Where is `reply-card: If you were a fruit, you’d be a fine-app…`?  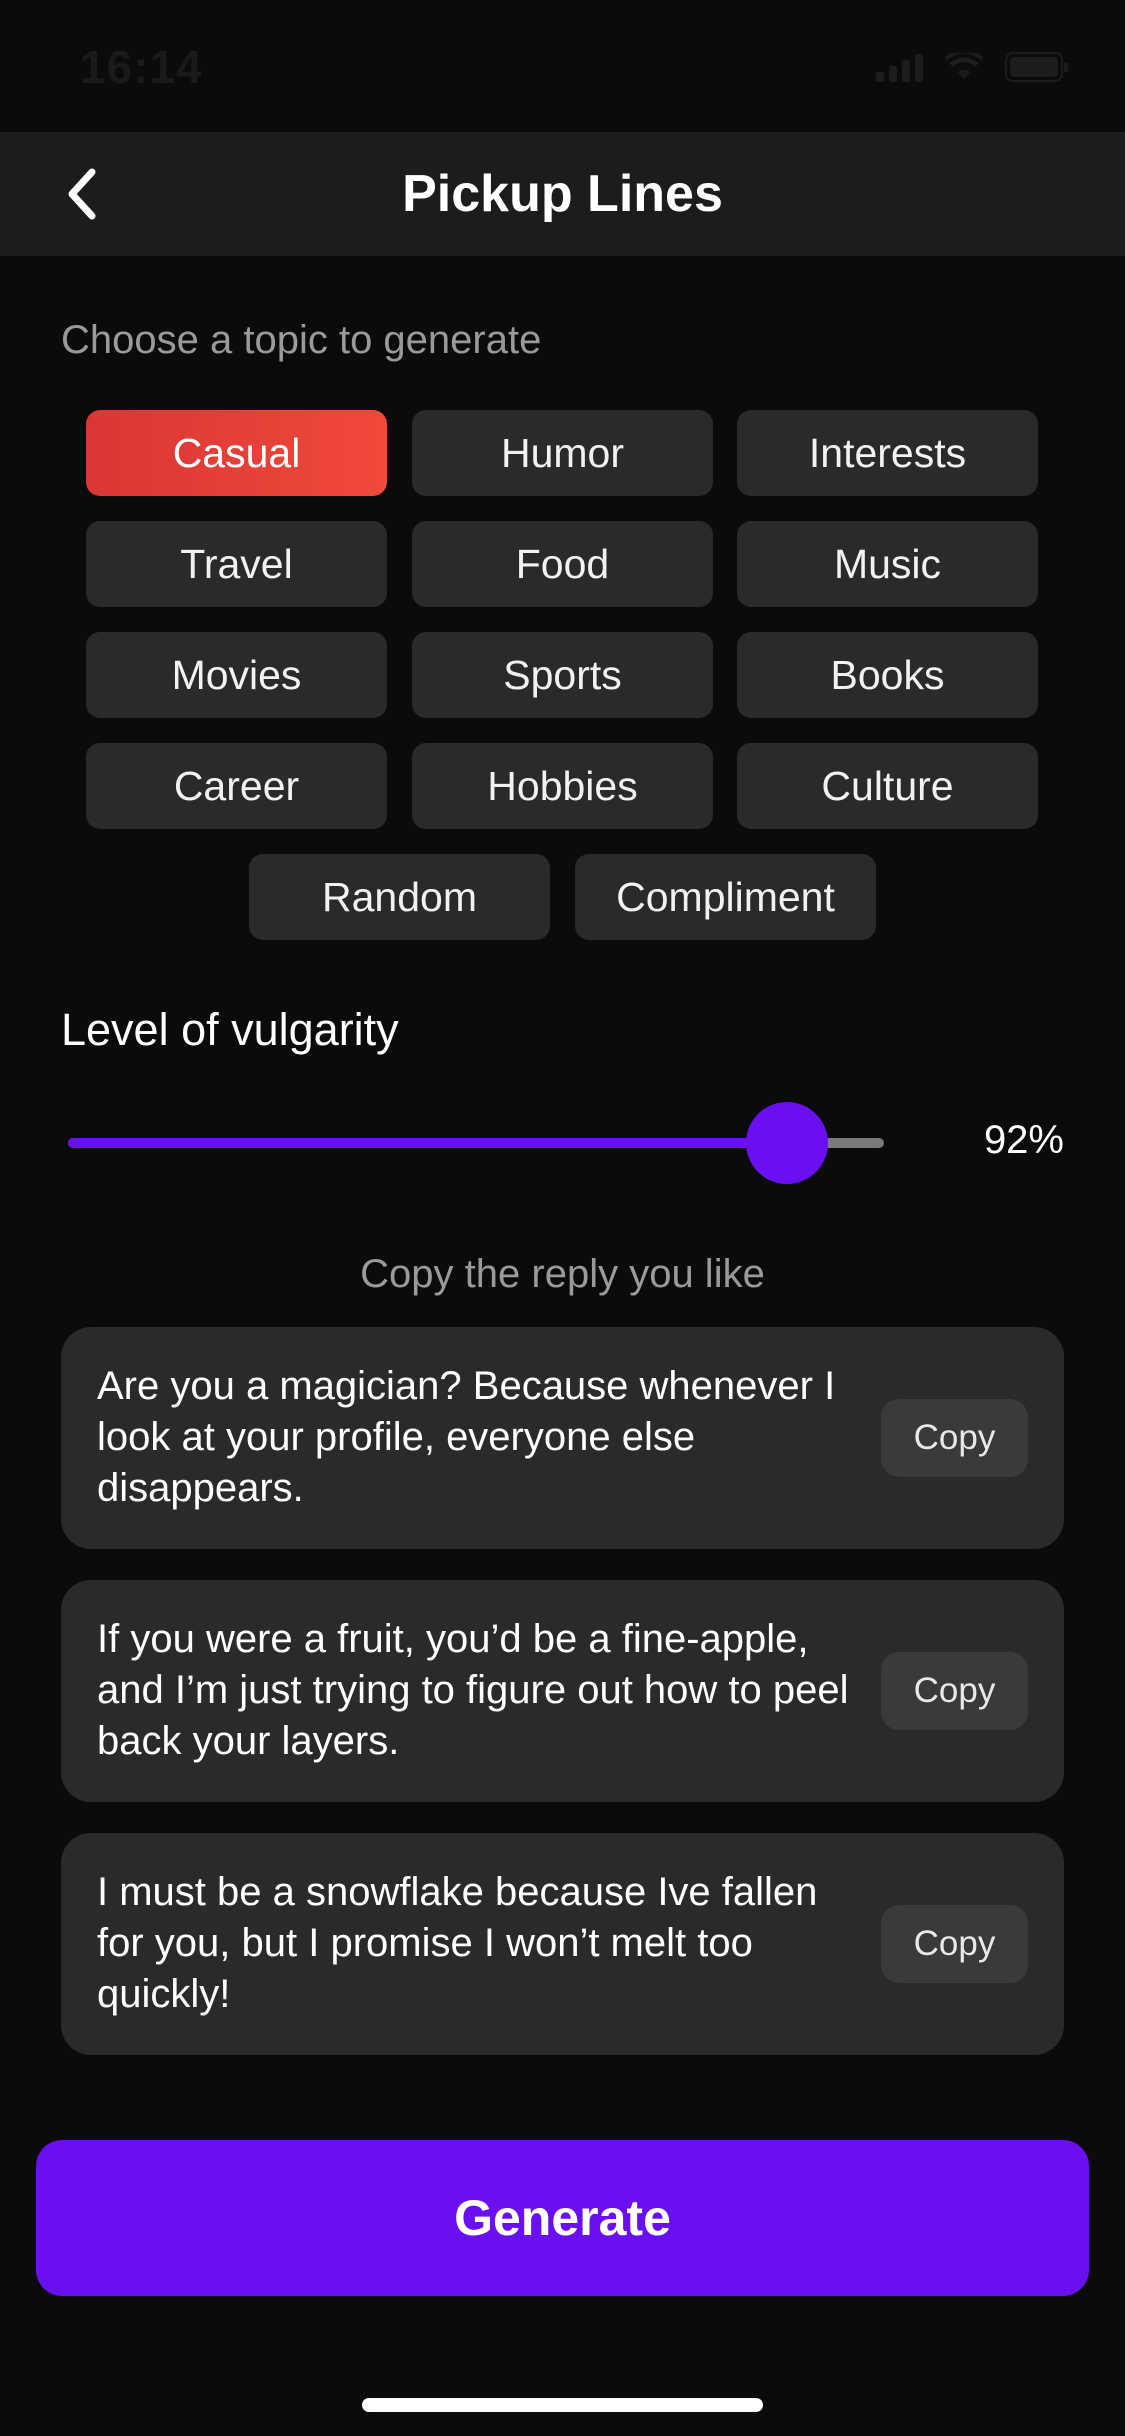 reply-card: If you were a fruit, you’d be a fine-app… is located at coordinates (562, 1691).